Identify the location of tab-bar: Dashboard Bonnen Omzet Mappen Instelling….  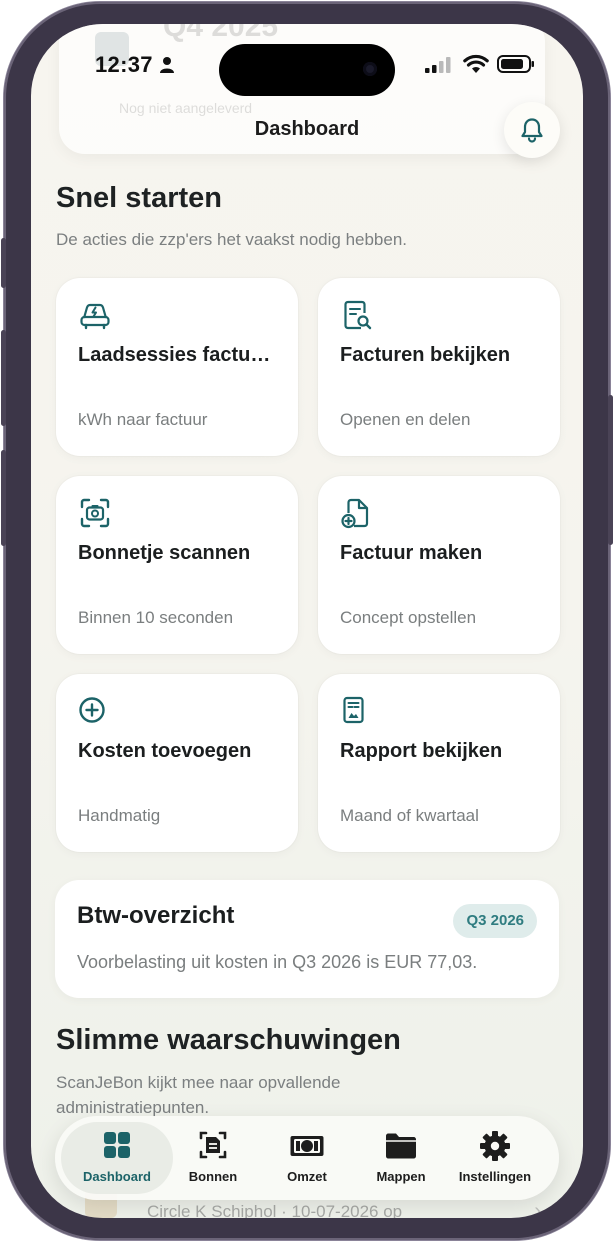
(307, 1158).